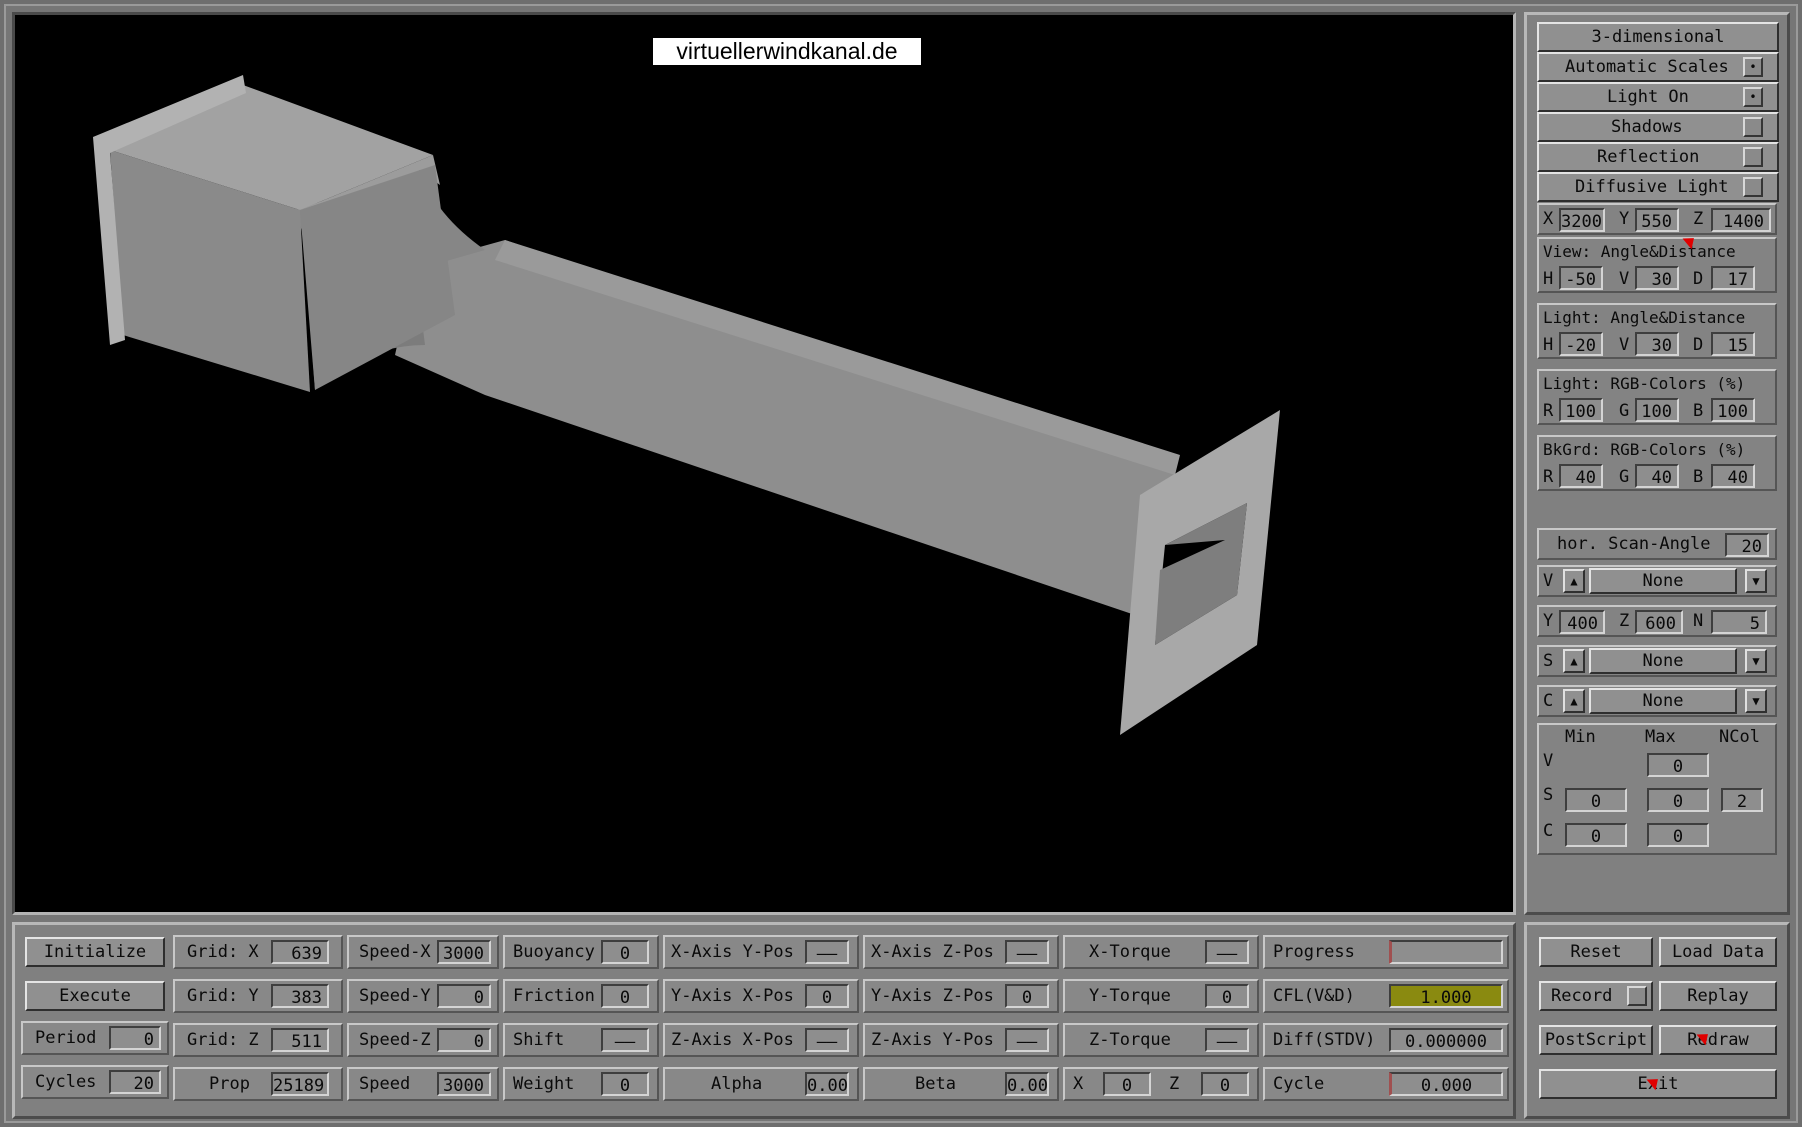 The width and height of the screenshot is (1802, 1127). What do you see at coordinates (625, 952) in the screenshot?
I see `buoyancy-field: 0` at bounding box center [625, 952].